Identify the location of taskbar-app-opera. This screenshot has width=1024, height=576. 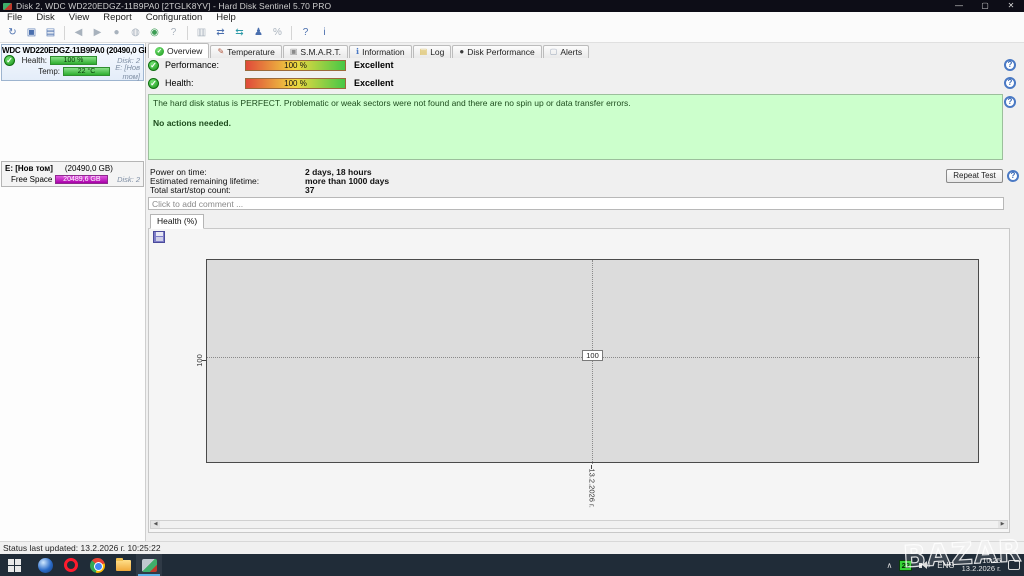
(71, 565).